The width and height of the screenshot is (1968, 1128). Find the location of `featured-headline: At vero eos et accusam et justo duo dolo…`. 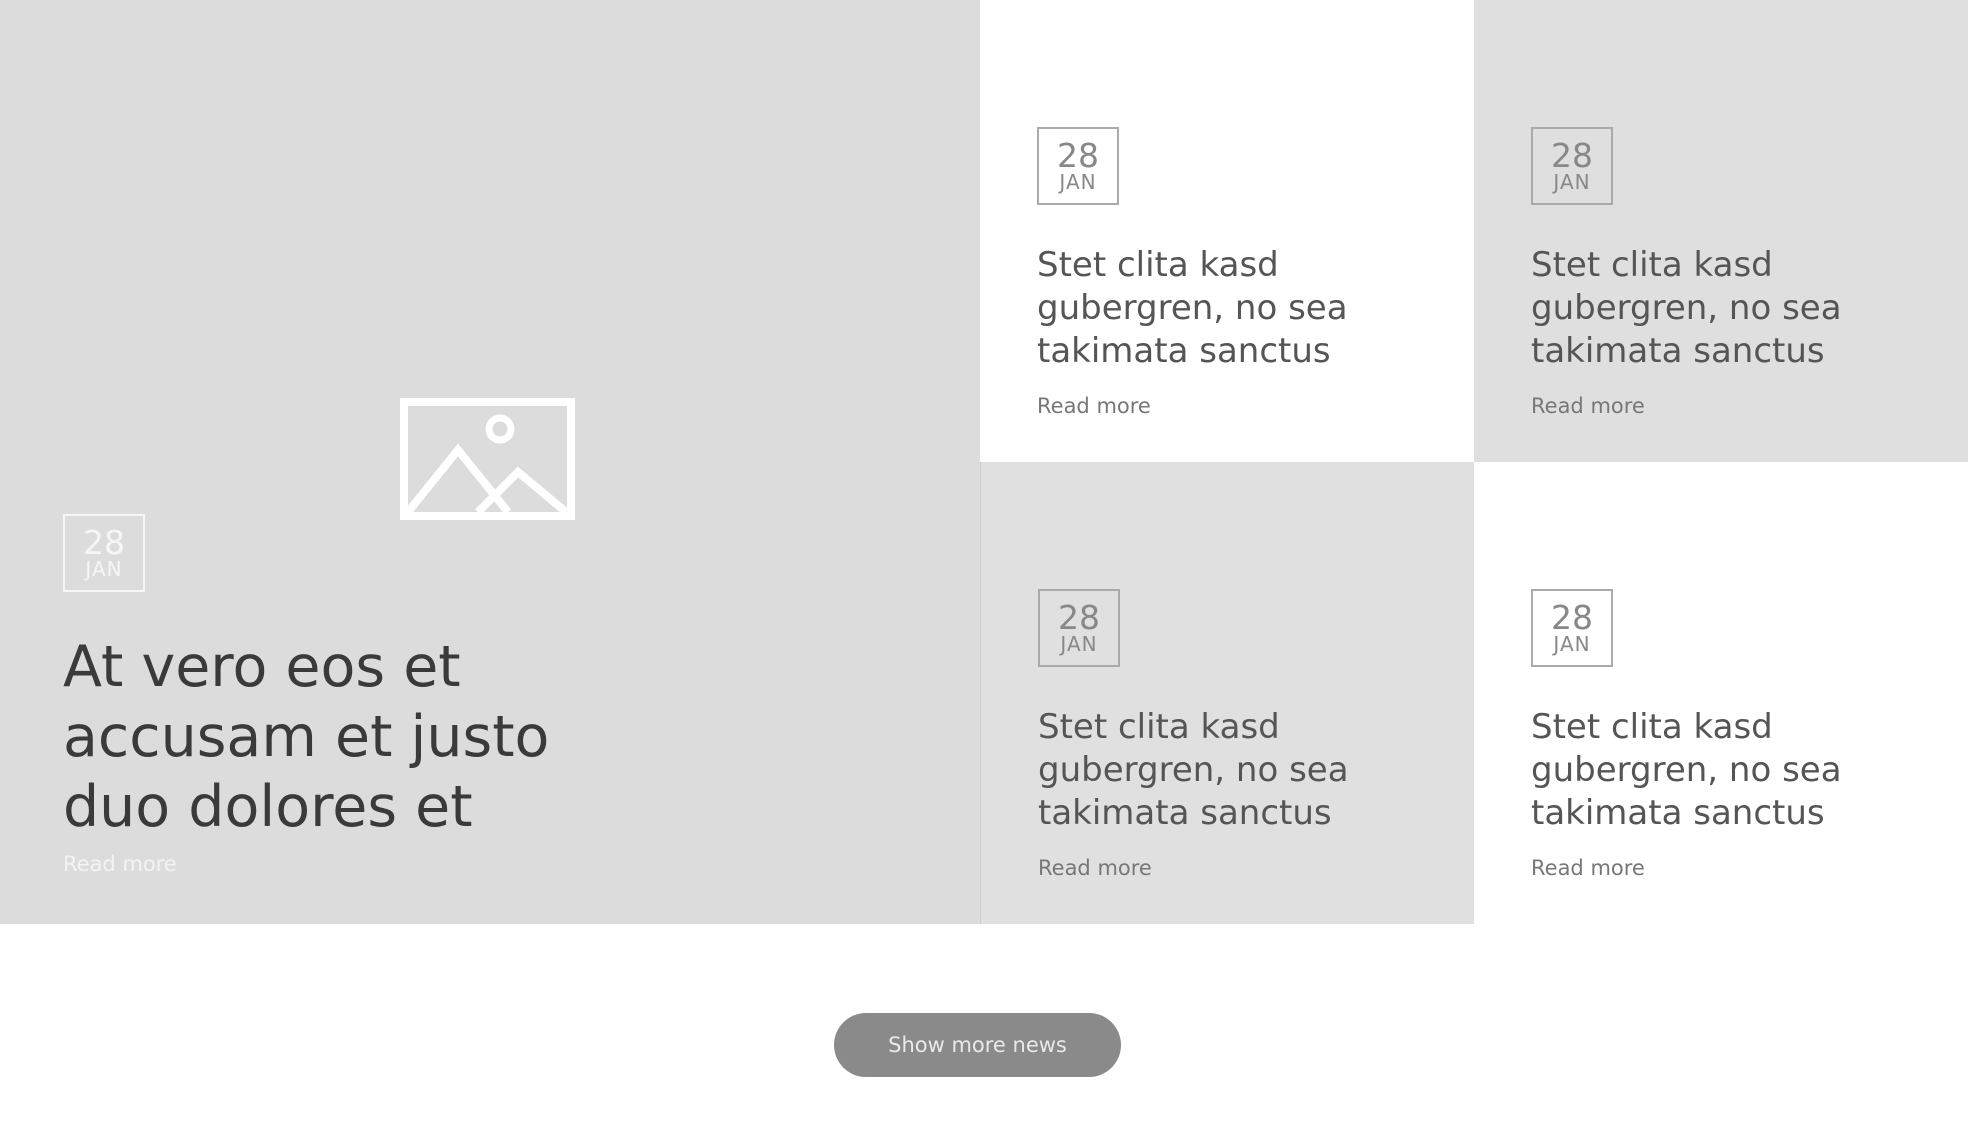

featured-headline: At vero eos et accusam et justo duo dolo… is located at coordinates (343, 737).